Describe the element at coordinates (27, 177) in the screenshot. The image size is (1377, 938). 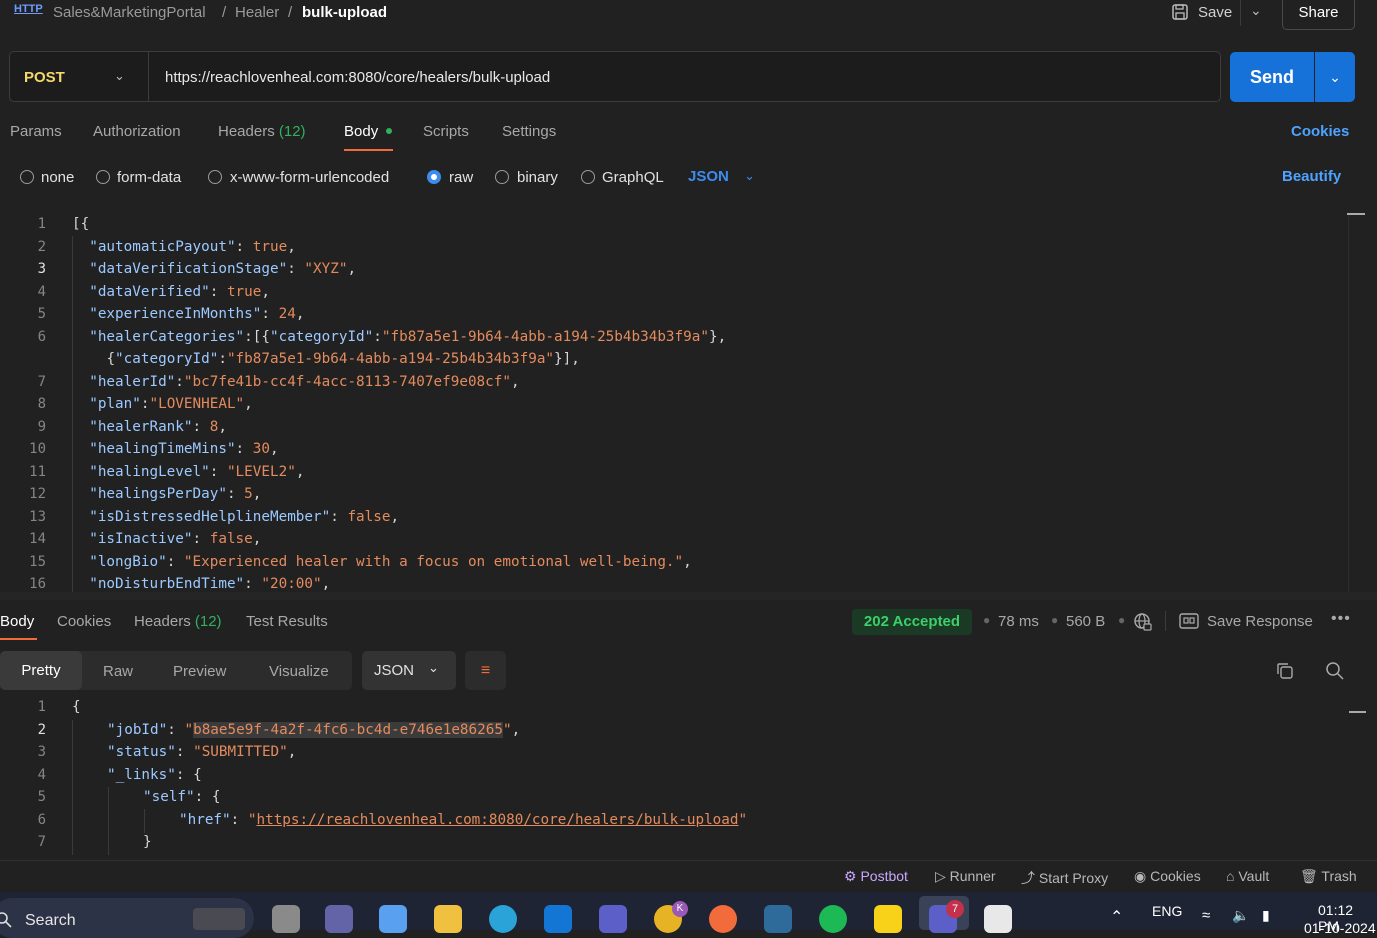
I see `radio-none` at that location.